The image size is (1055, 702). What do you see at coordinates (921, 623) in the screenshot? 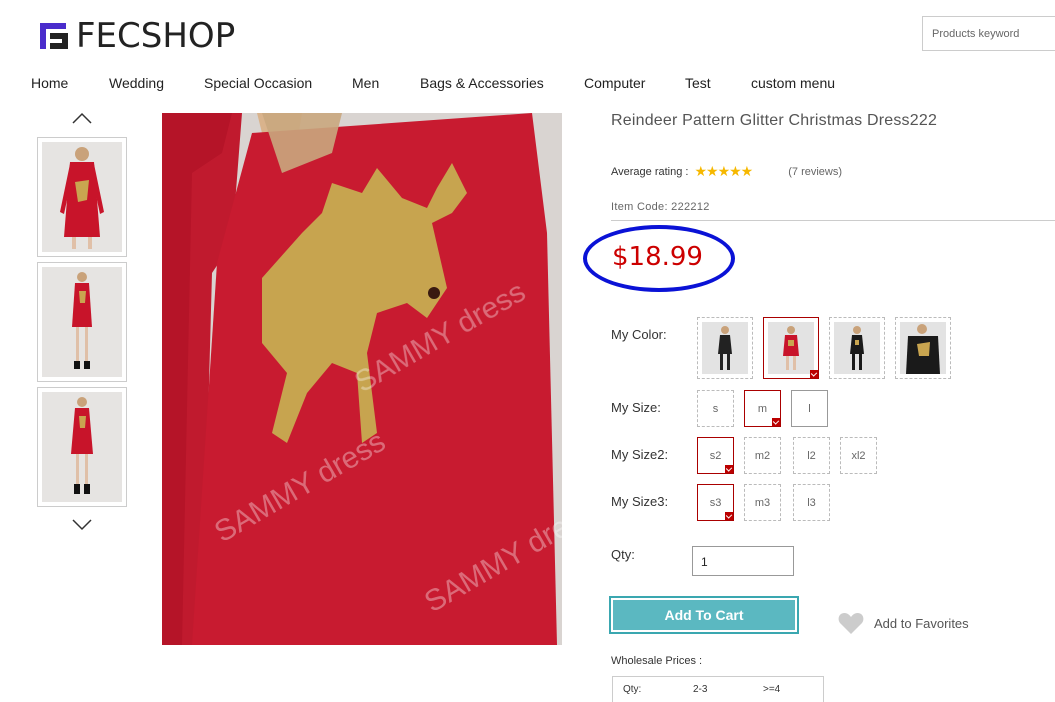
I see `add-to-favorites-label: Add to Favorites` at bounding box center [921, 623].